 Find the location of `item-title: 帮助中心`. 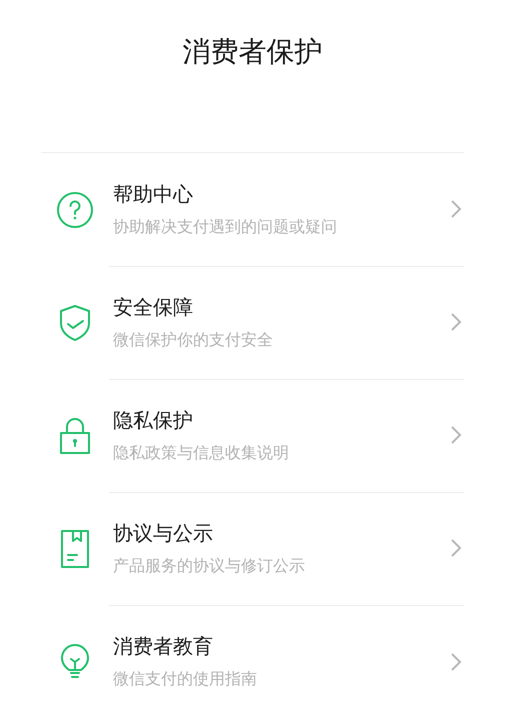

item-title: 帮助中心 is located at coordinates (153, 194).